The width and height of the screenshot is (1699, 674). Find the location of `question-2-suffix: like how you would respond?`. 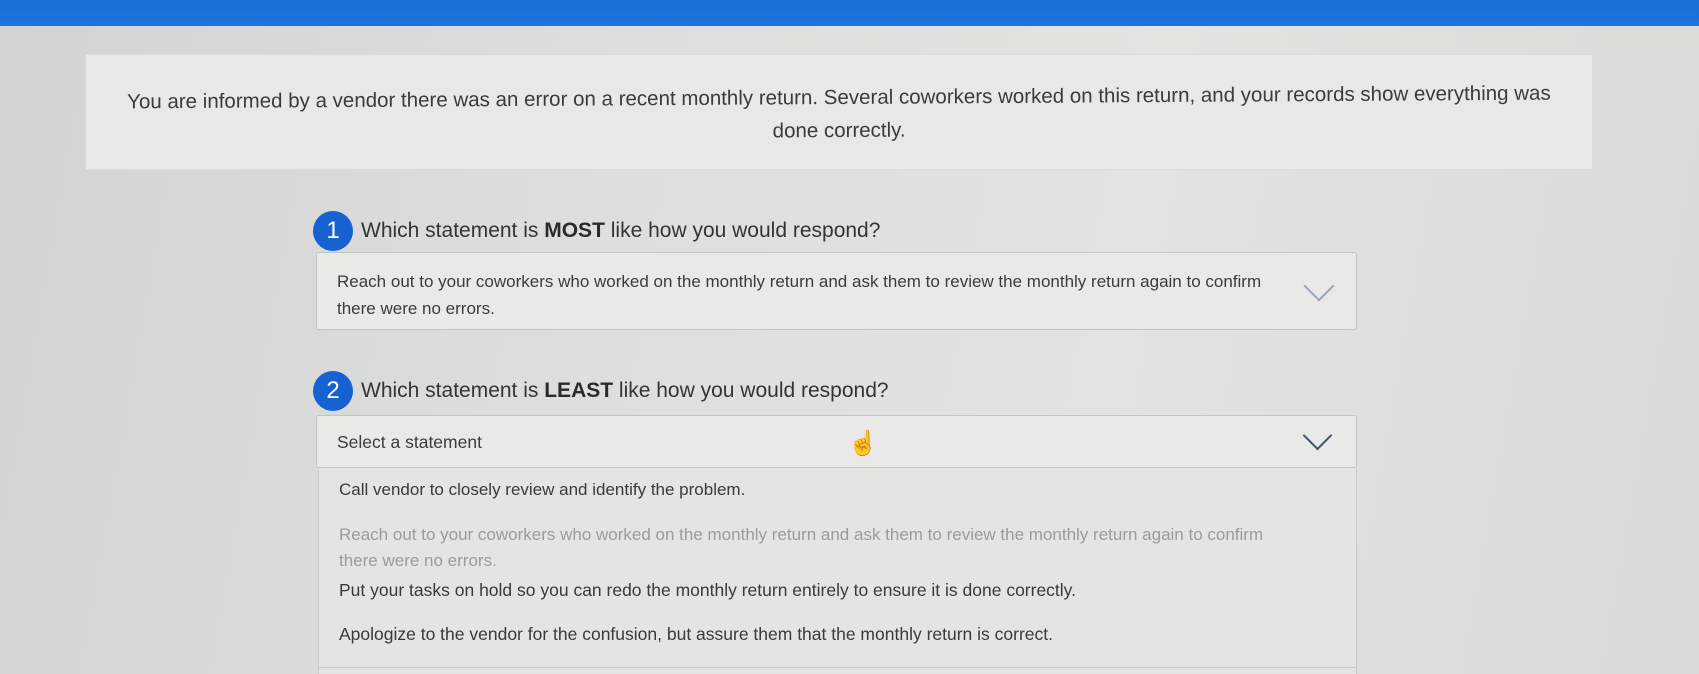

question-2-suffix: like how you would respond? is located at coordinates (751, 390).